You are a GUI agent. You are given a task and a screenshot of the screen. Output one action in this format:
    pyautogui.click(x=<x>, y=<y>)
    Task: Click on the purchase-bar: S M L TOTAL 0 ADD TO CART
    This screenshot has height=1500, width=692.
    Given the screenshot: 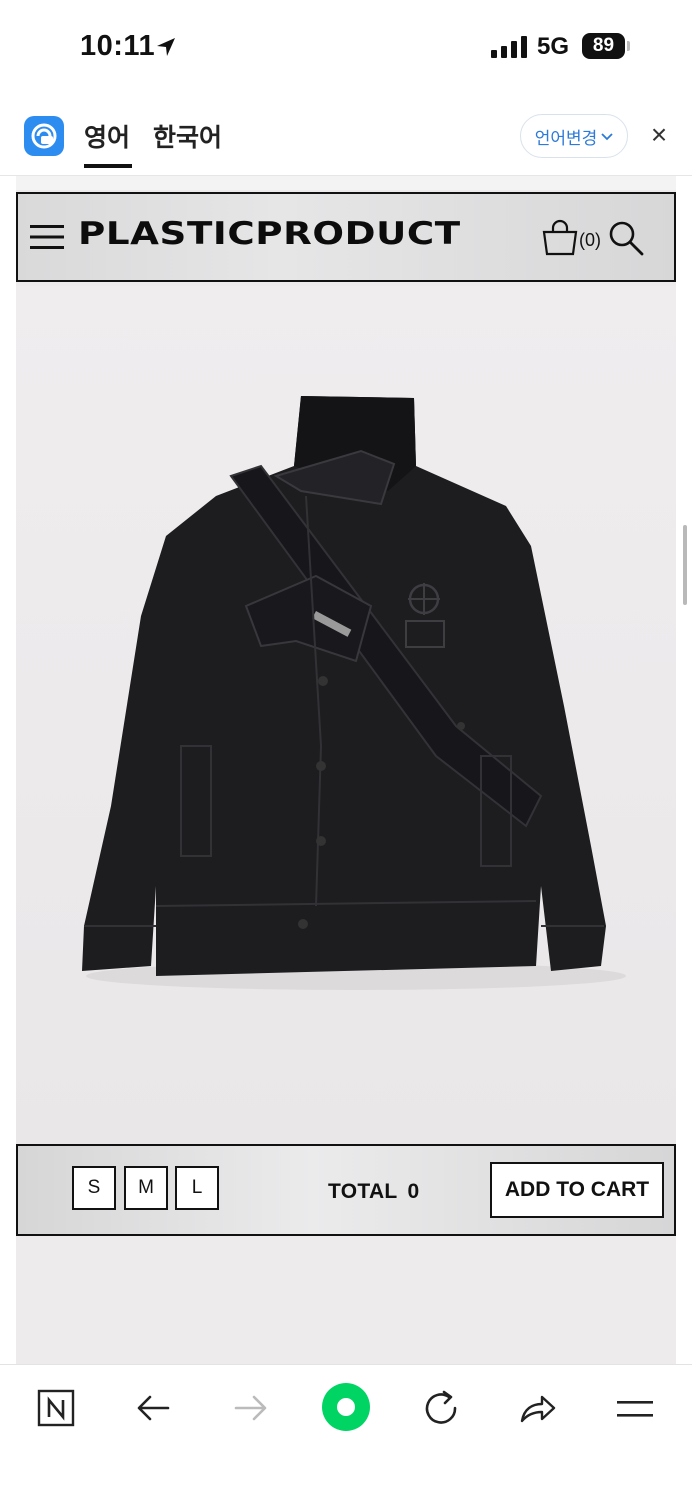 What is the action you would take?
    pyautogui.click(x=346, y=1190)
    